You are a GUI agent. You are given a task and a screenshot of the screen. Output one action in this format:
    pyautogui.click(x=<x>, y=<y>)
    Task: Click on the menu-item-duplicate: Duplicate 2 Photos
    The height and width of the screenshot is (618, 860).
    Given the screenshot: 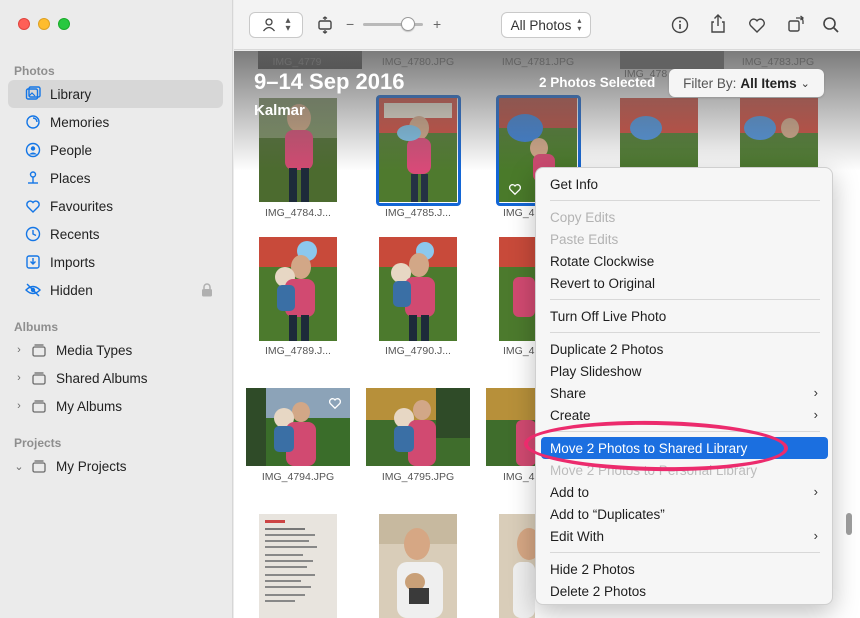 What is the action you would take?
    pyautogui.click(x=684, y=349)
    